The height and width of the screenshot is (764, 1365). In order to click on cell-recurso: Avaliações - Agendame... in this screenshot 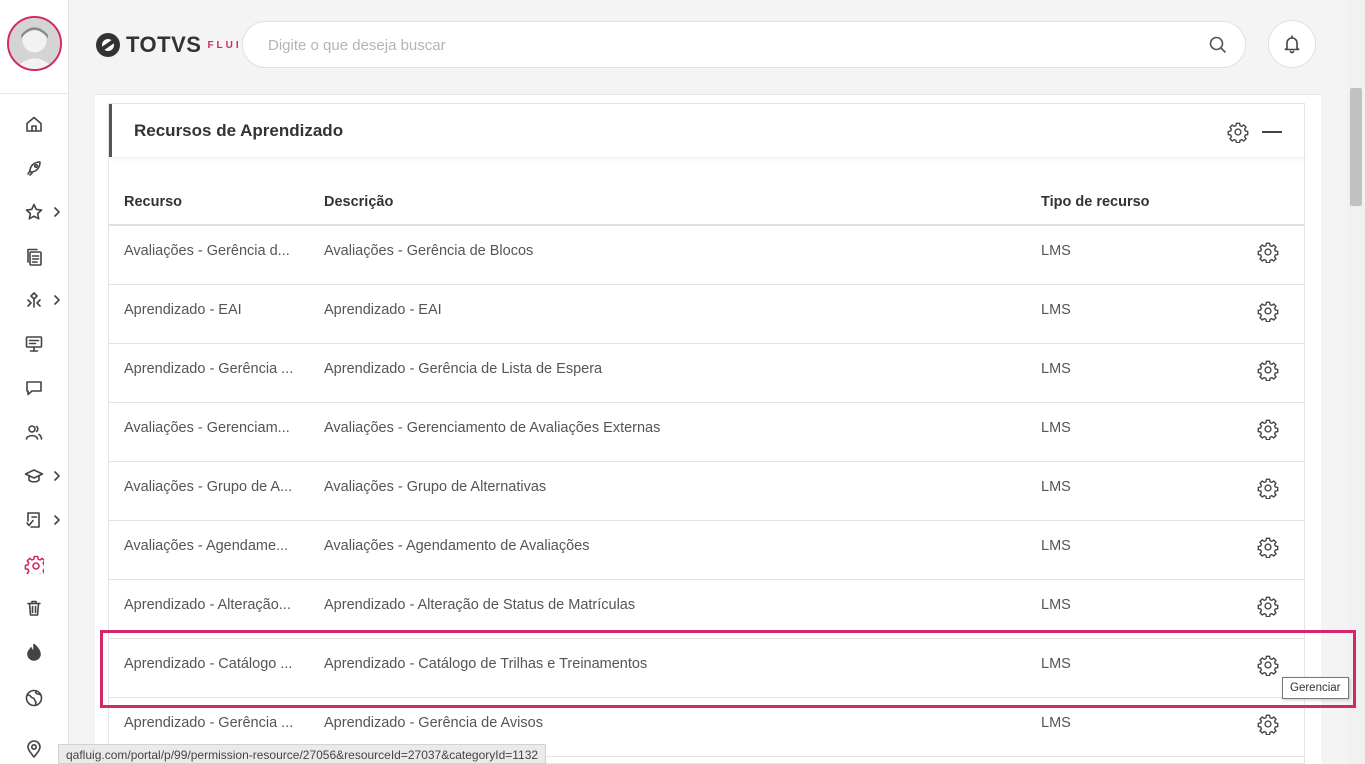, I will do `click(206, 546)`.